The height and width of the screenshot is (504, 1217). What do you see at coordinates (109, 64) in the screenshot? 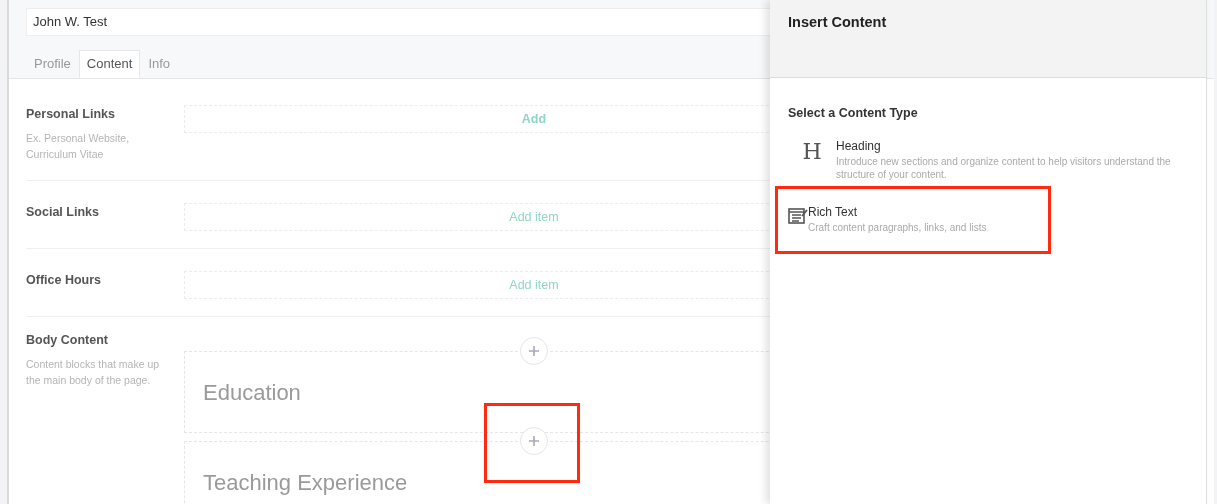
I see `tab: Content` at bounding box center [109, 64].